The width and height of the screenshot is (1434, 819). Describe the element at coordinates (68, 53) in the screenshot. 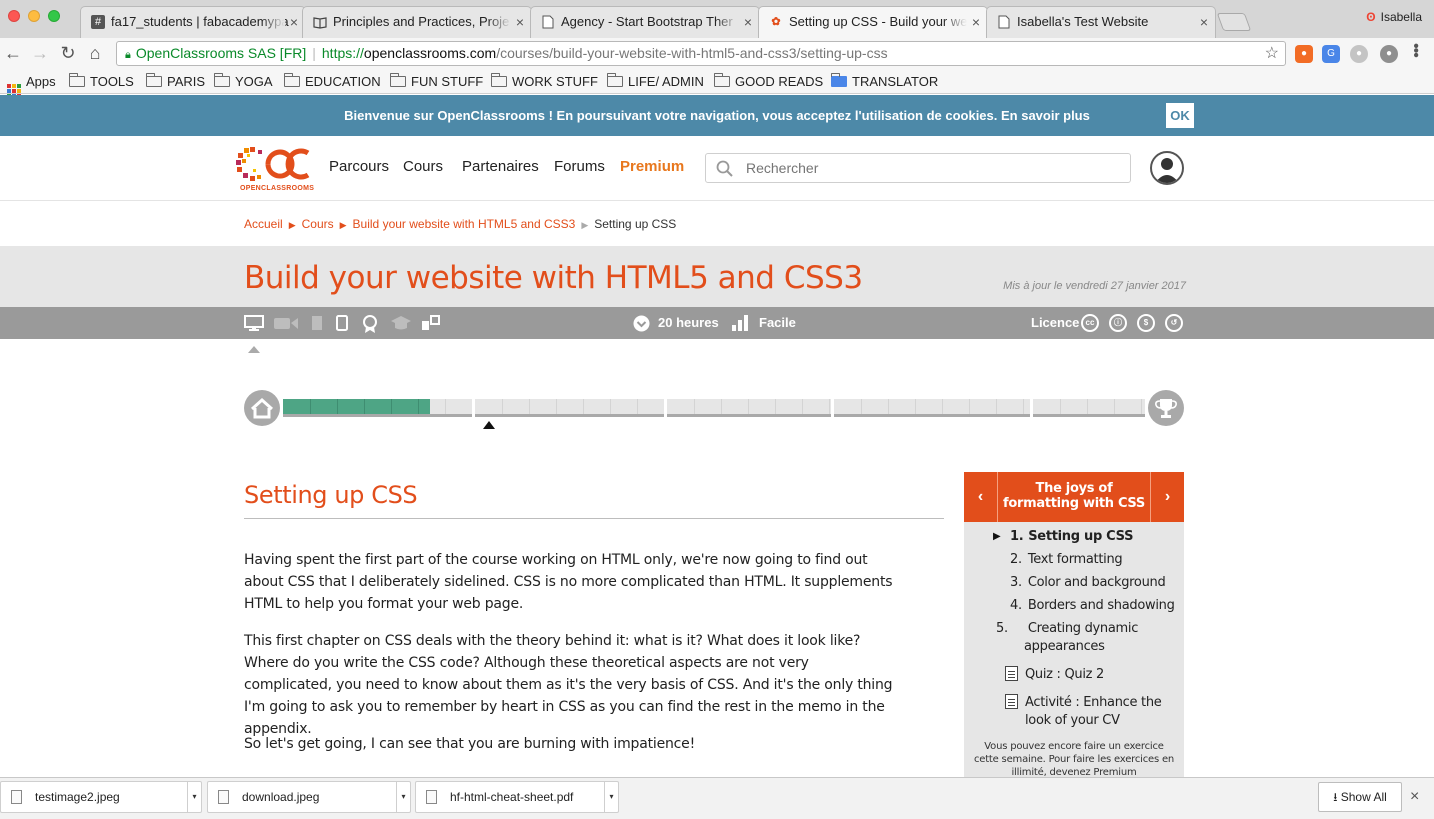

I see `reload-icon: ↻` at that location.